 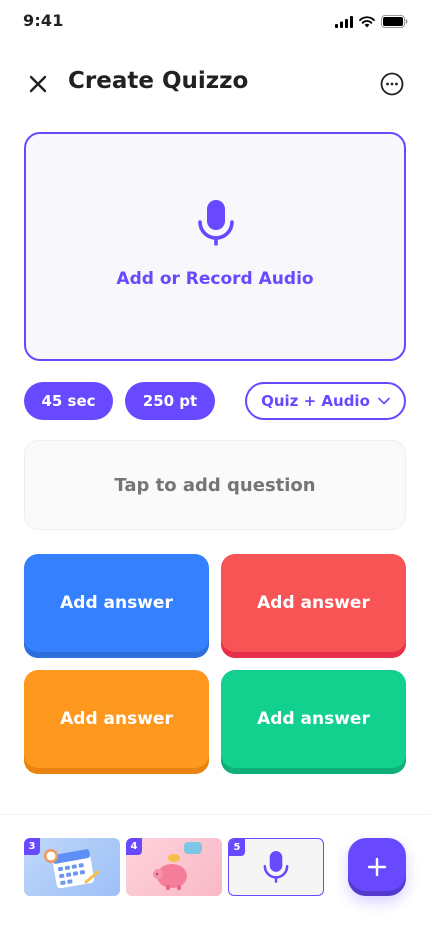 I want to click on time-limit-button: 45 sec, so click(x=68, y=401).